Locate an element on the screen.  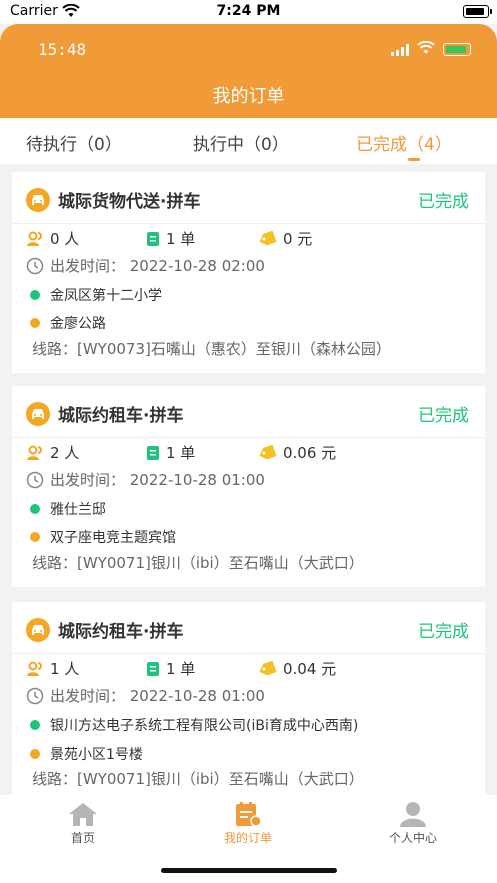
start-location-name: 银川方达电子系统工程有限公司(iBi育成中心西南) is located at coordinates (204, 726).